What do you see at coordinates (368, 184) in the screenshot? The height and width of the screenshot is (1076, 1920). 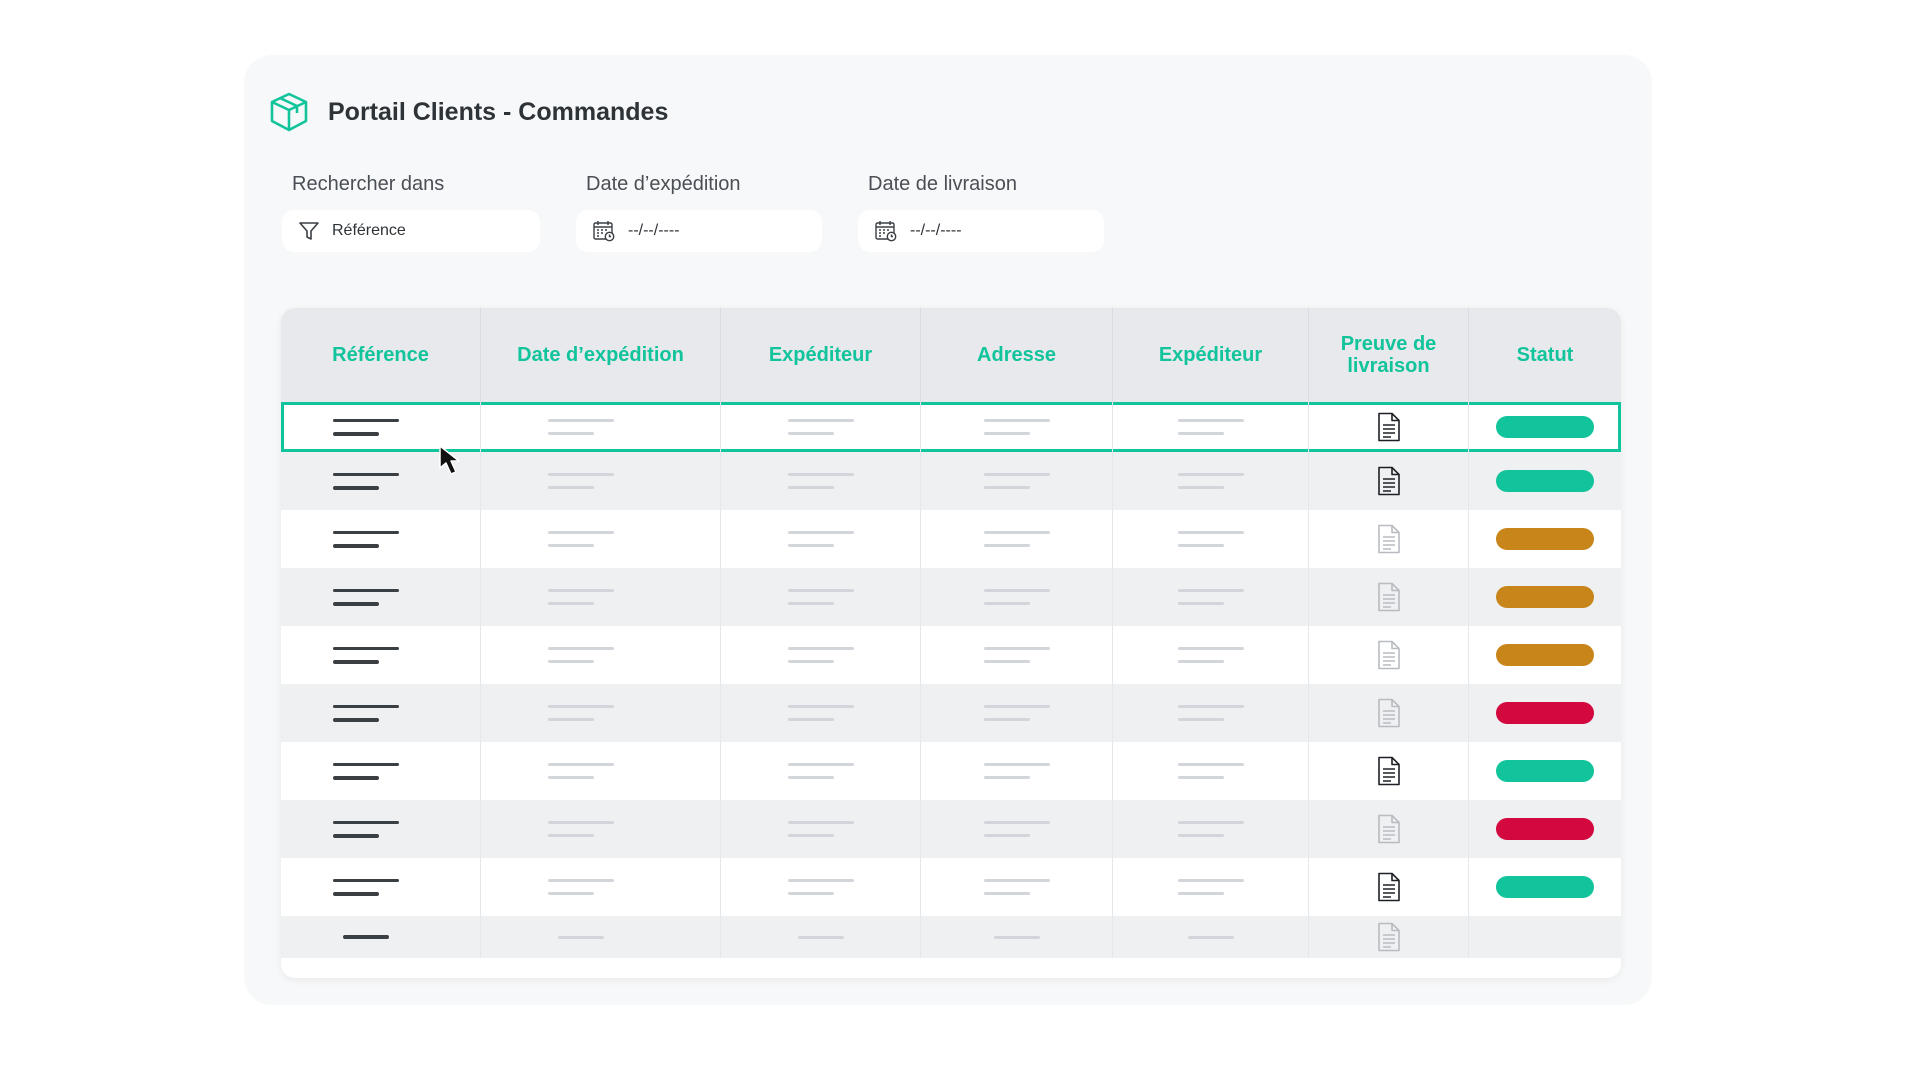 I see `search-filter-label: Rechercher dans` at bounding box center [368, 184].